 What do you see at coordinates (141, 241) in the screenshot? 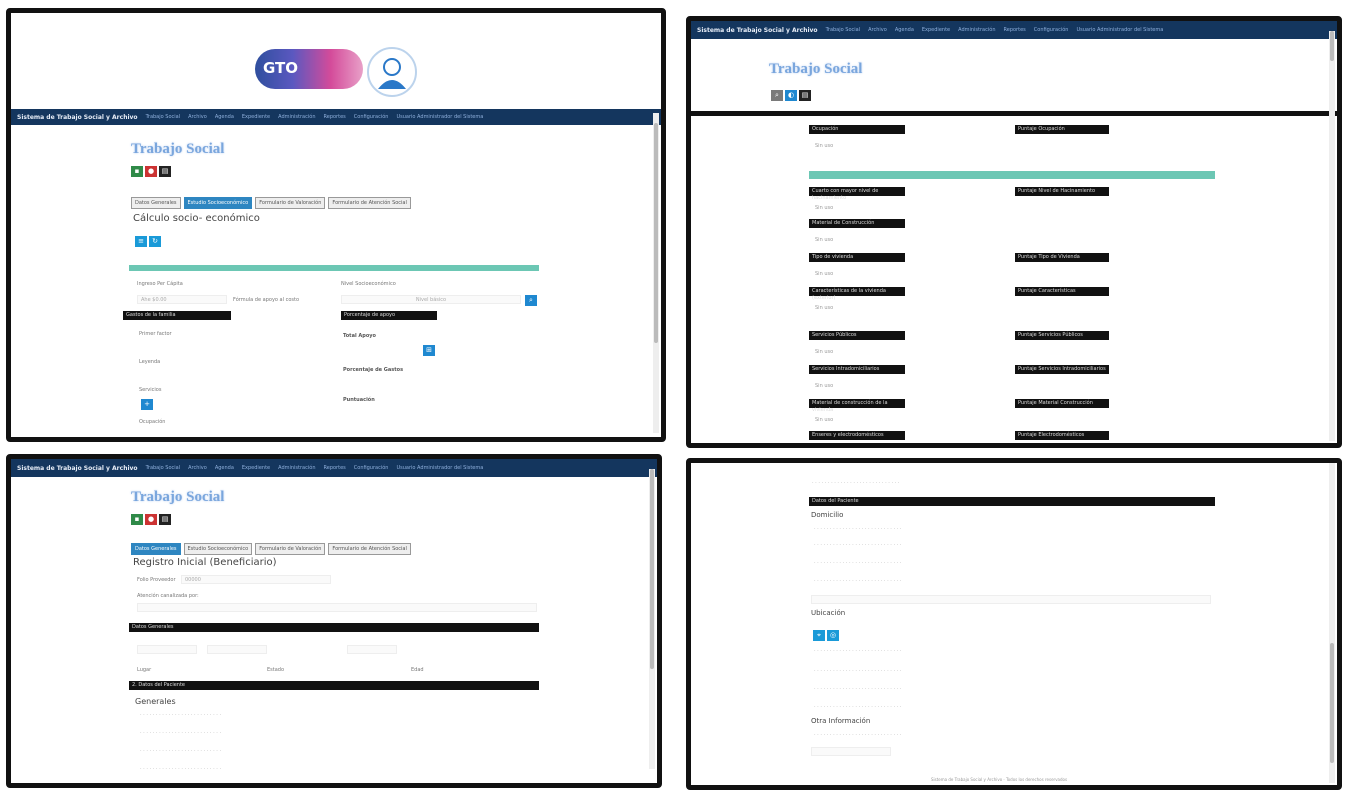
I see `calc-button: ≡` at bounding box center [141, 241].